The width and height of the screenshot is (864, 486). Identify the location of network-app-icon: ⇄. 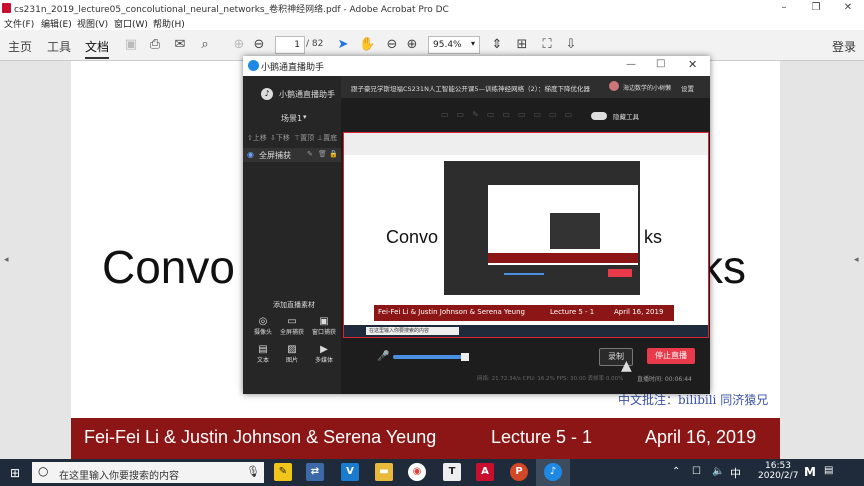
(315, 472).